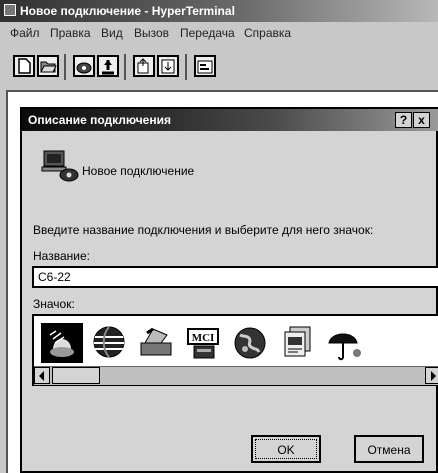 This screenshot has height=473, width=438. What do you see at coordinates (219, 67) in the screenshot?
I see `toolbar` at bounding box center [219, 67].